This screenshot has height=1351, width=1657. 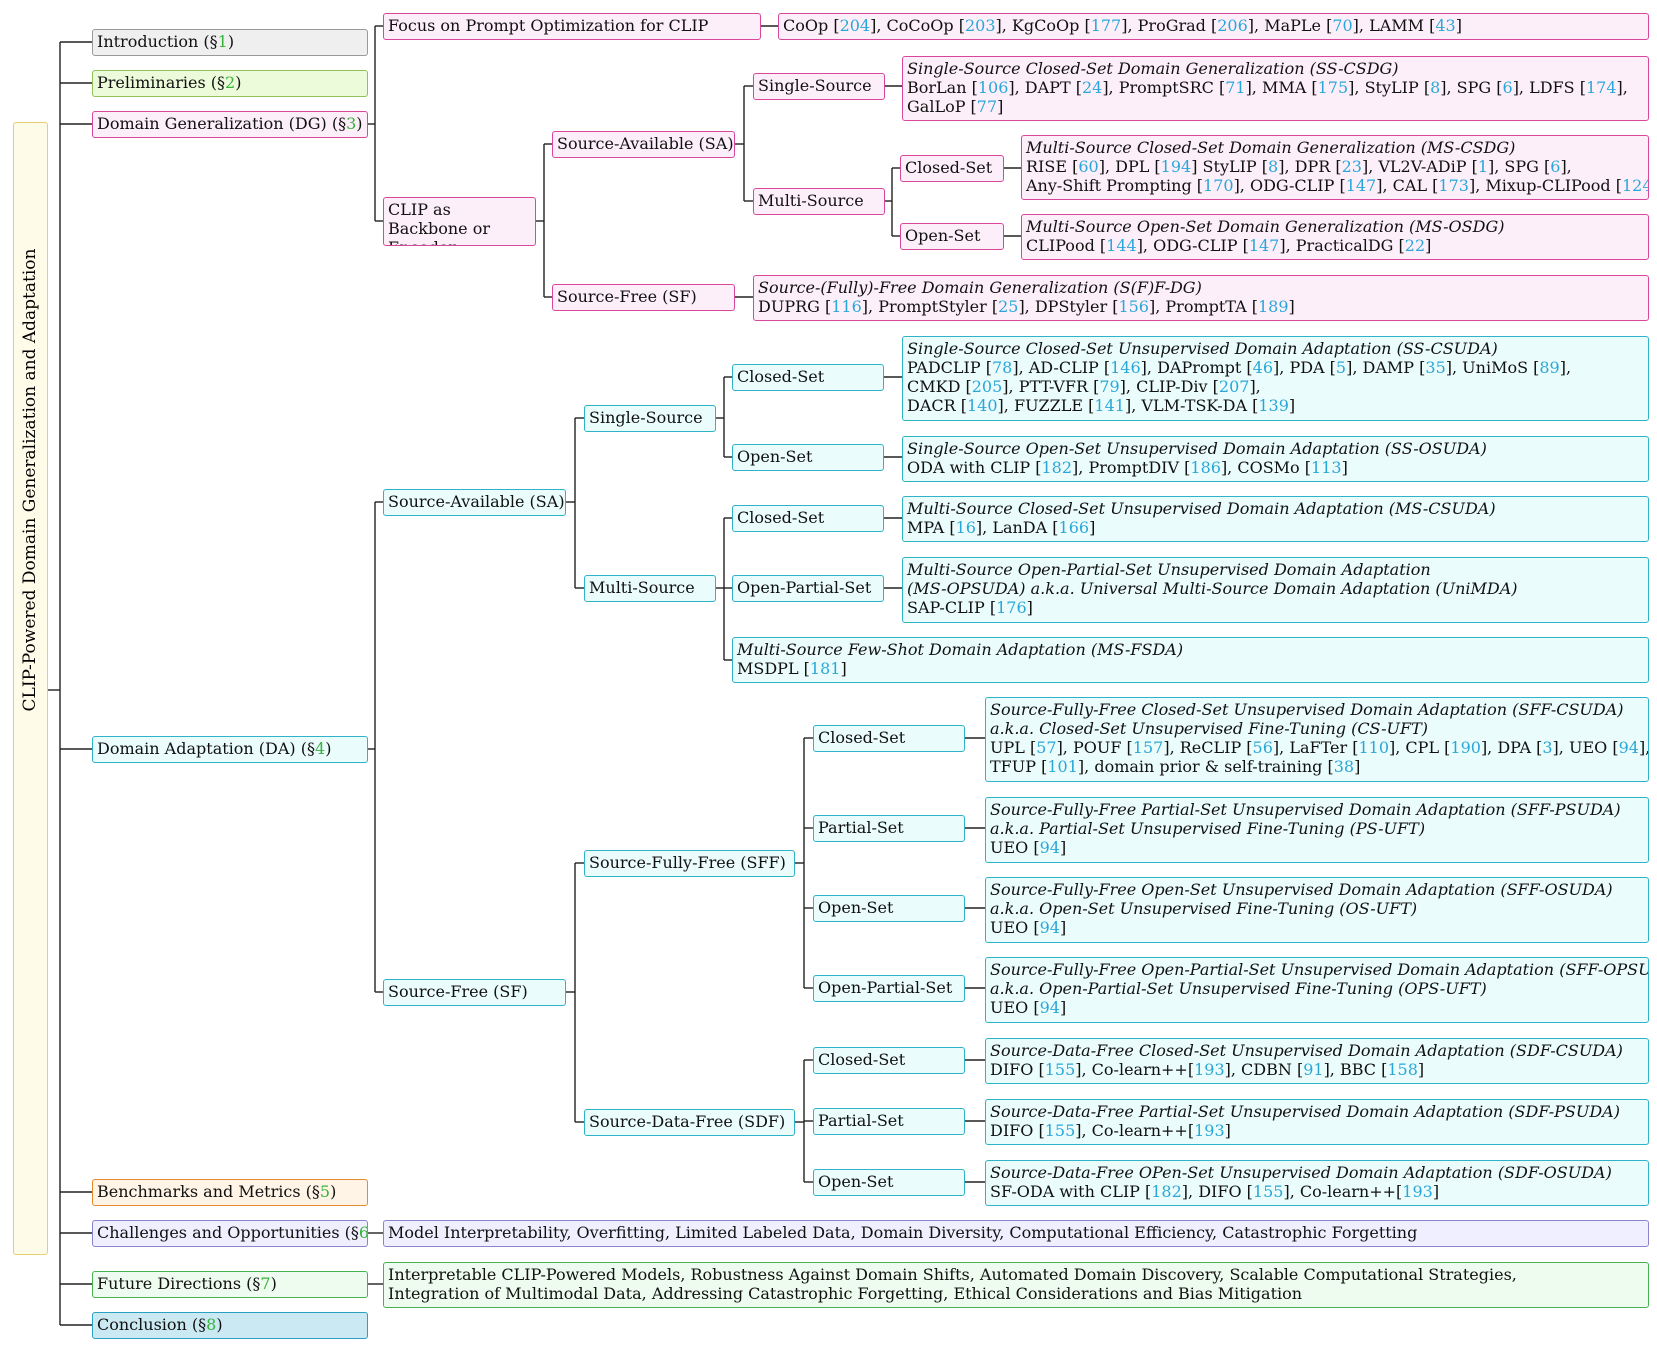 I want to click on dg-ms-closed-set: Closed-Set, so click(x=952, y=168).